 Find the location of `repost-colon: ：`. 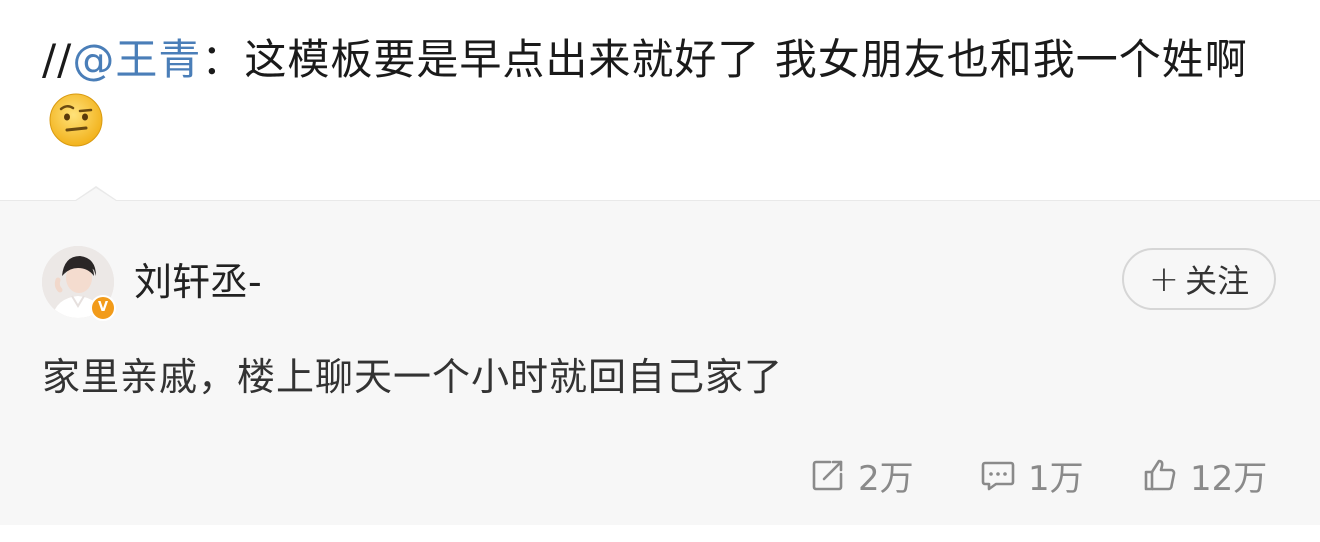

repost-colon: ： is located at coordinates (223, 59).